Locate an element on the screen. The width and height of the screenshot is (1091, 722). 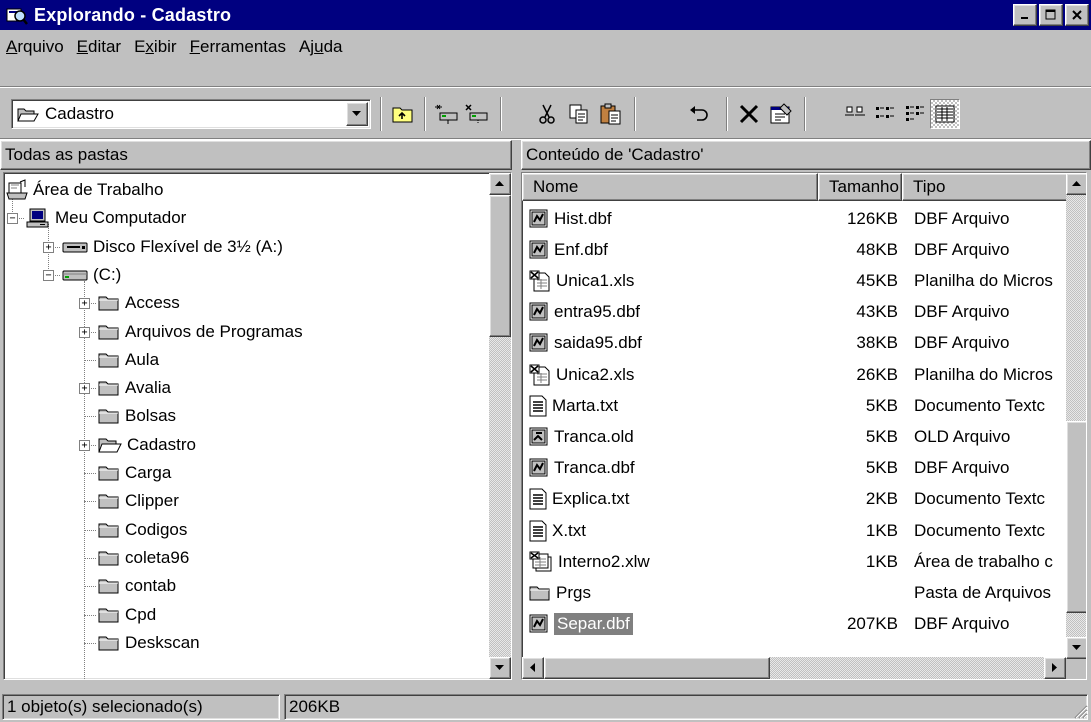
small-icons-icon is located at coordinates (885, 112).